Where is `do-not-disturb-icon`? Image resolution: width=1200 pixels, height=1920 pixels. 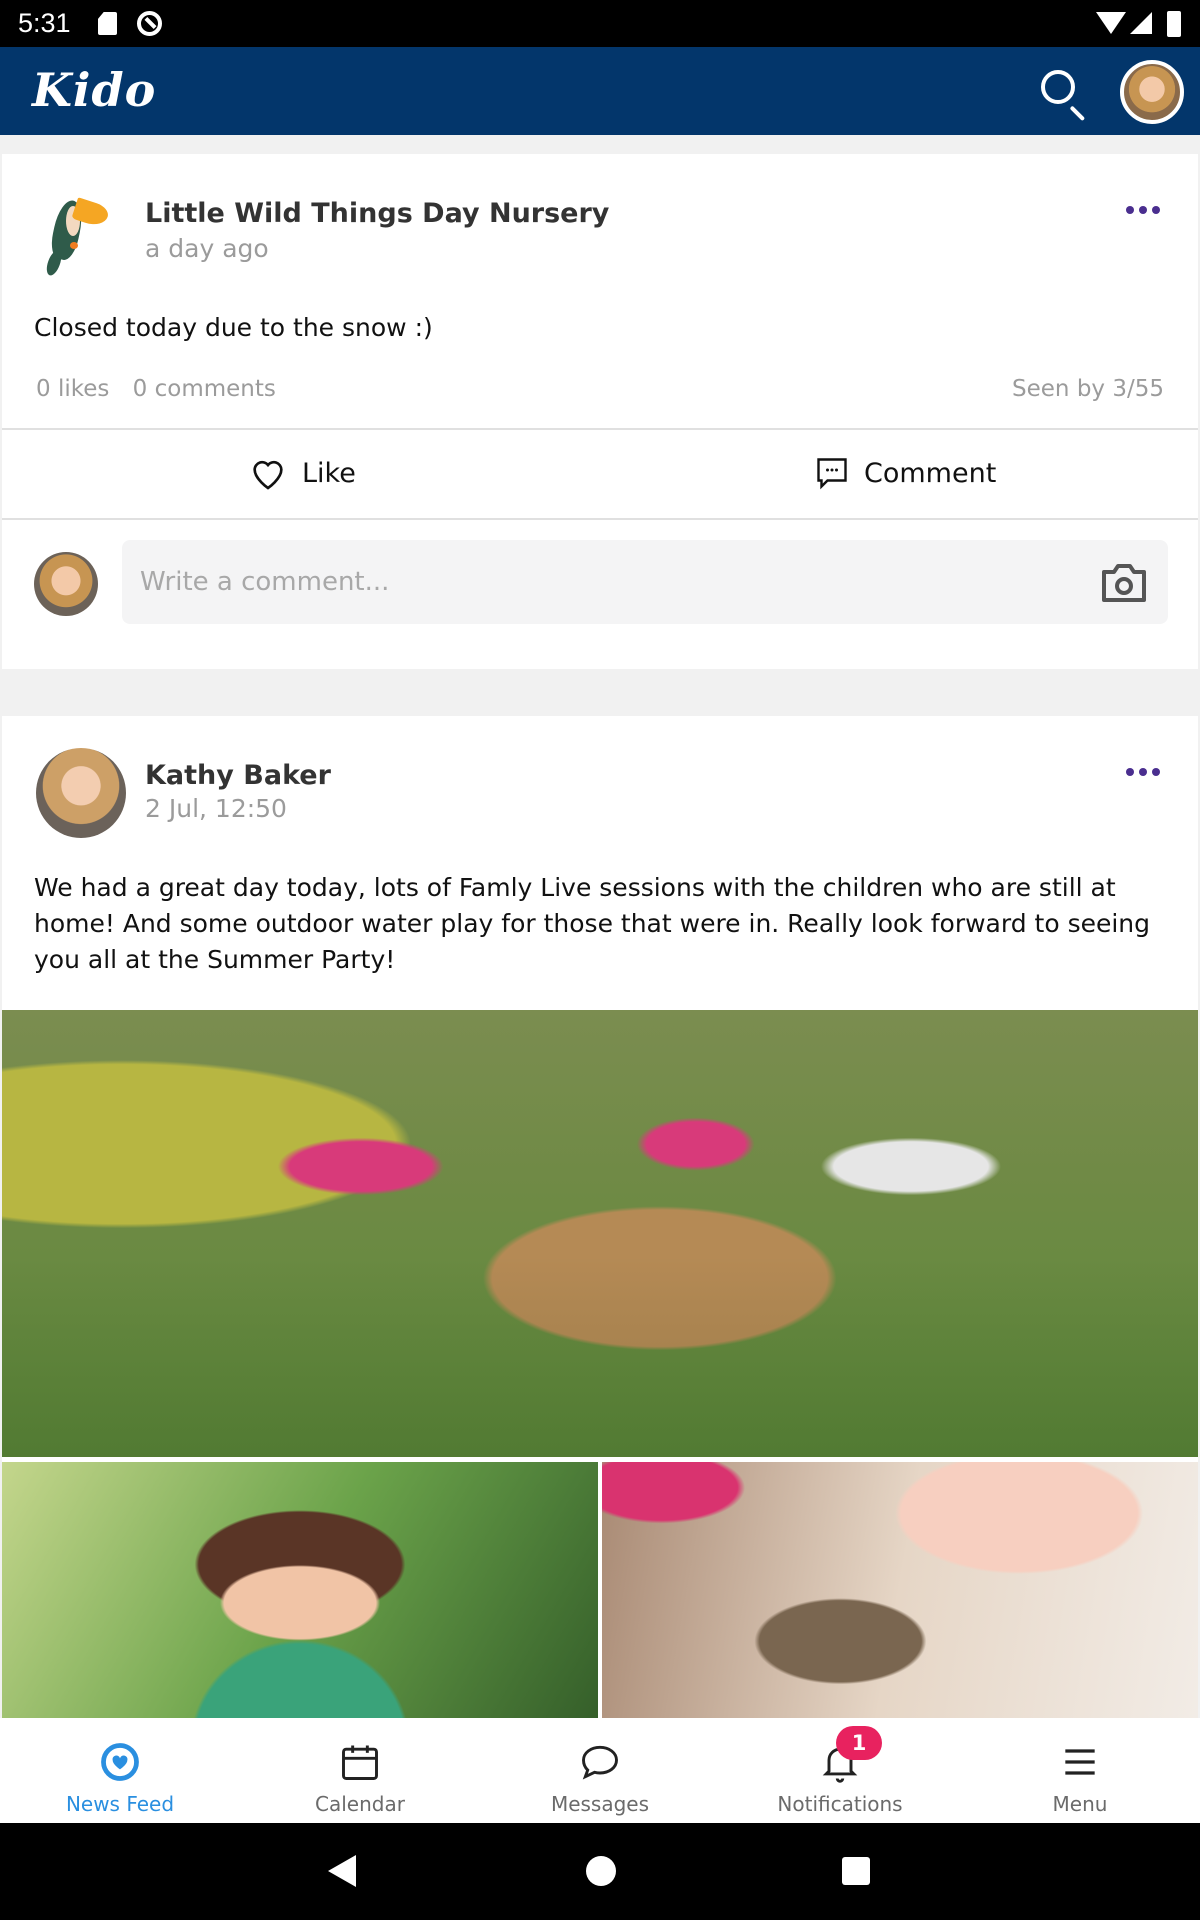 do-not-disturb-icon is located at coordinates (149, 23).